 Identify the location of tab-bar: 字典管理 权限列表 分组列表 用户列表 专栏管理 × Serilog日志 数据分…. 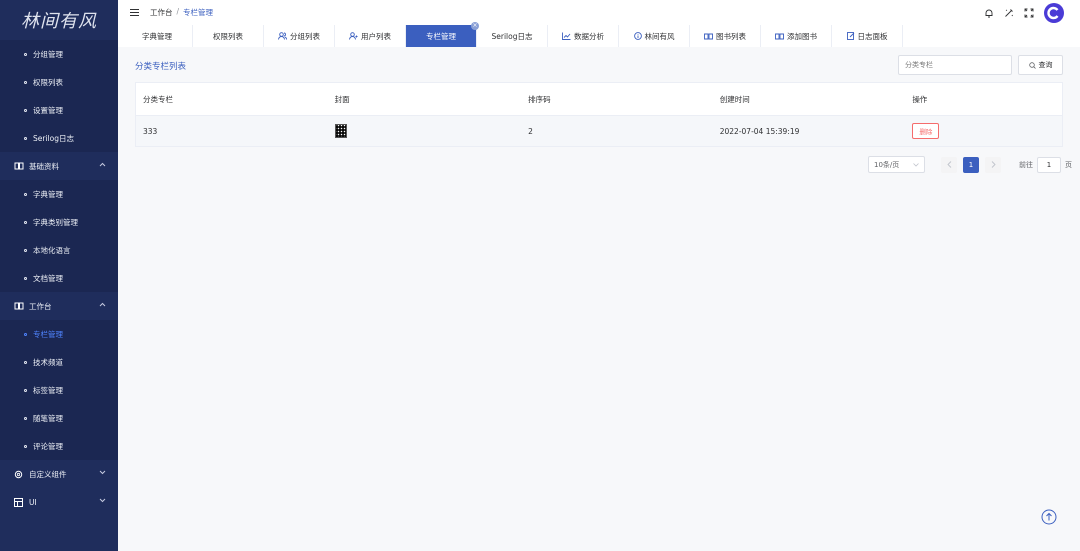
(599, 34).